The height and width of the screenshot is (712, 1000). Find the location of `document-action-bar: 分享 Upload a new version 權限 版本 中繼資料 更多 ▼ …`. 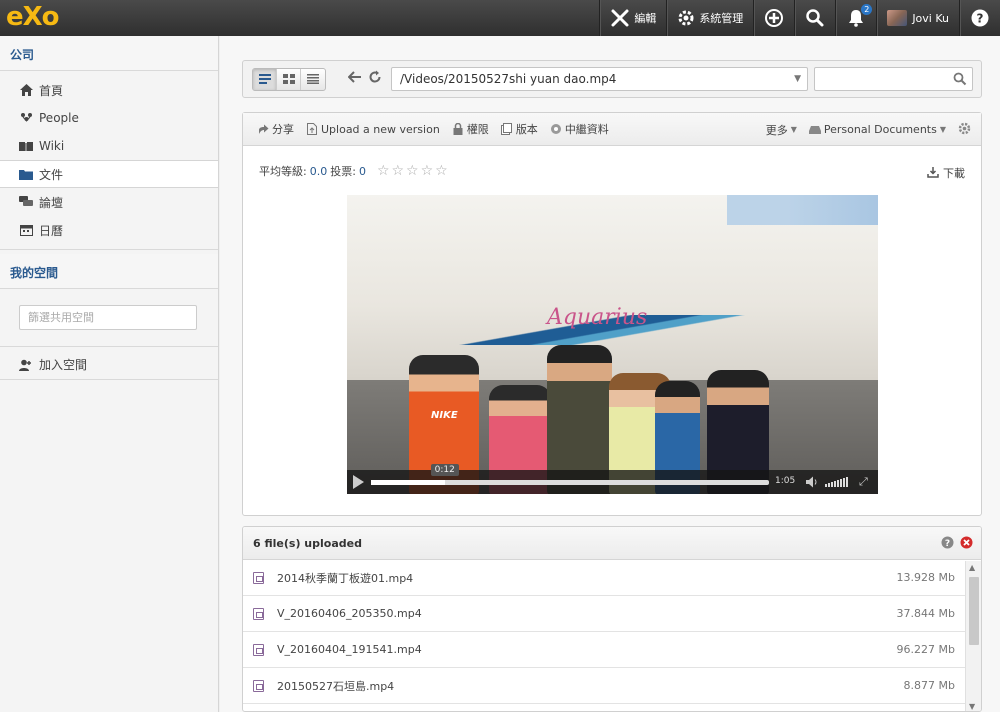

document-action-bar: 分享 Upload a new version 權限 版本 中繼資料 更多 ▼ … is located at coordinates (612, 129).